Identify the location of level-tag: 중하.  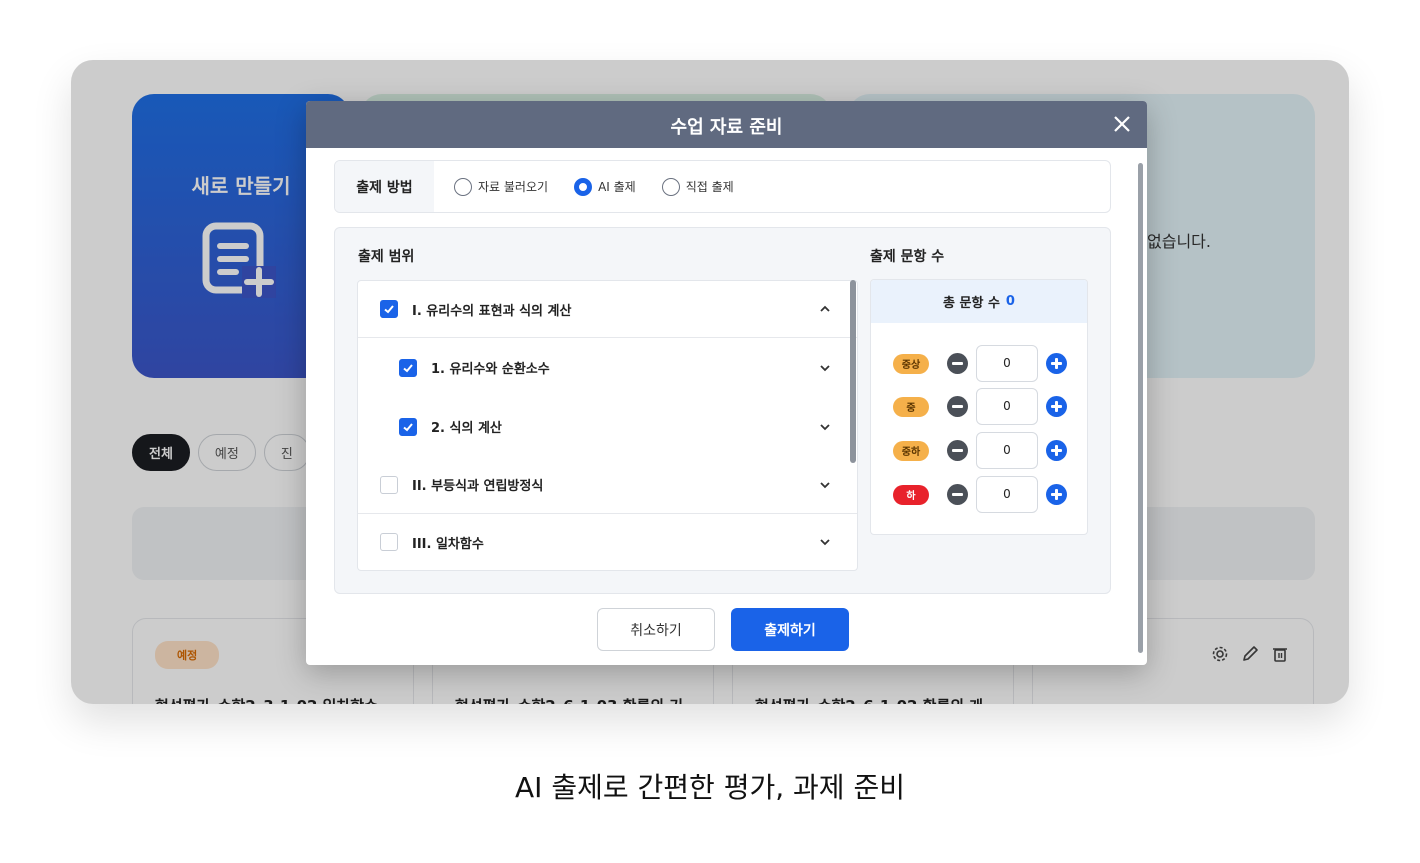
(911, 450).